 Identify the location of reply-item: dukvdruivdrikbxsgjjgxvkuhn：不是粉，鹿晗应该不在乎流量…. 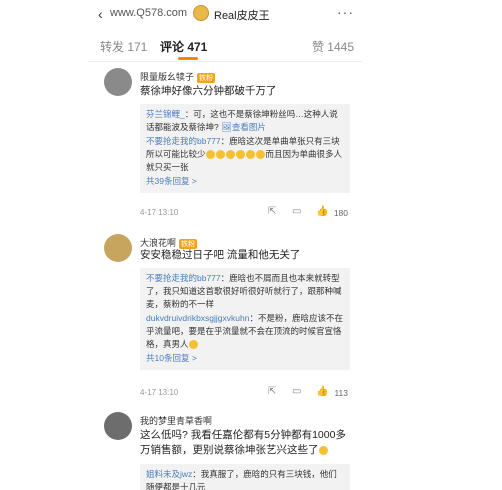
(244, 331).